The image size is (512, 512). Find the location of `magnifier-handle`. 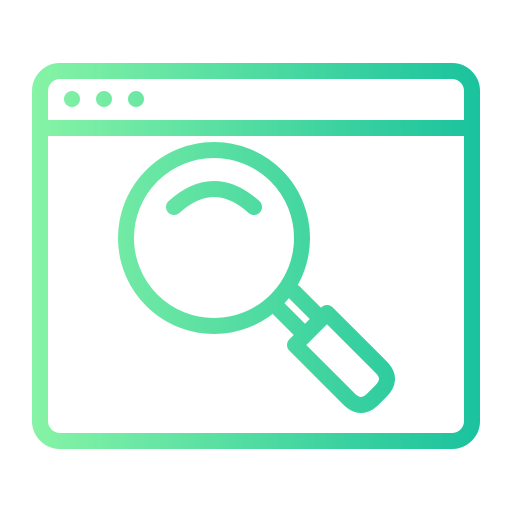

magnifier-handle is located at coordinates (341, 359).